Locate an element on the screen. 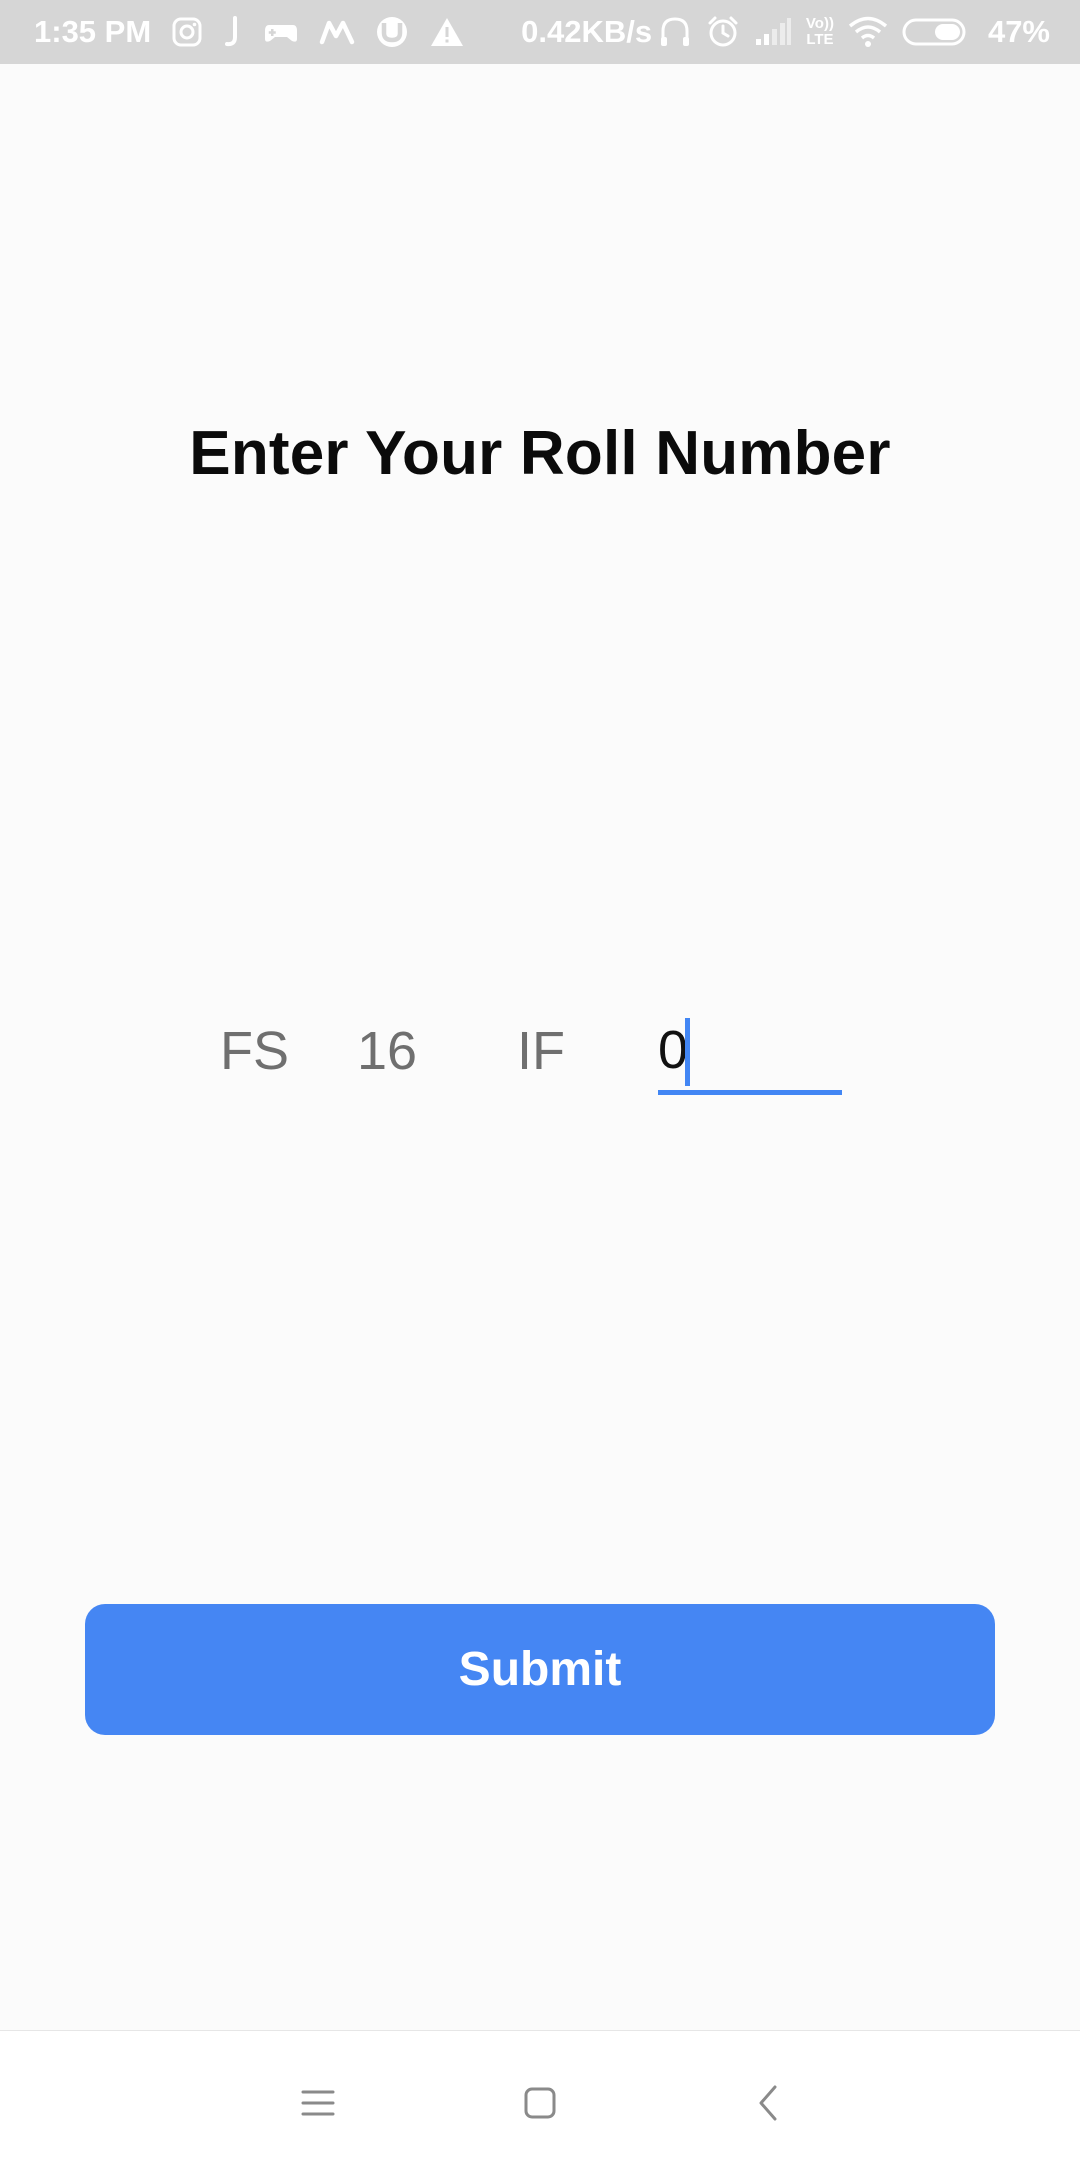 Image resolution: width=1080 pixels, height=2161 pixels. navigation-bar is located at coordinates (540, 2095).